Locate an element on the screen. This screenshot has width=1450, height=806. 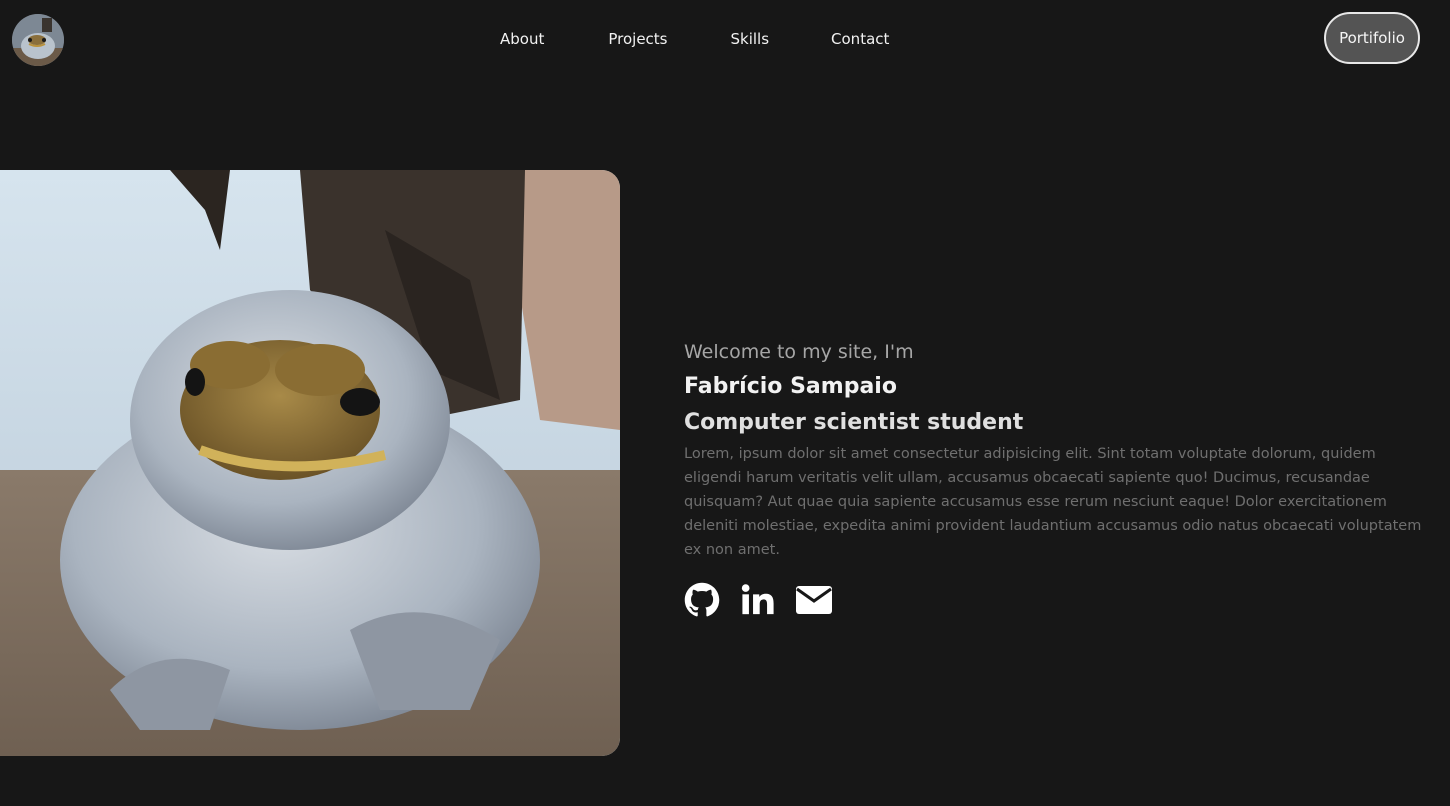
navbar: About Projects Skills Contact Portifolio is located at coordinates (725, 38).